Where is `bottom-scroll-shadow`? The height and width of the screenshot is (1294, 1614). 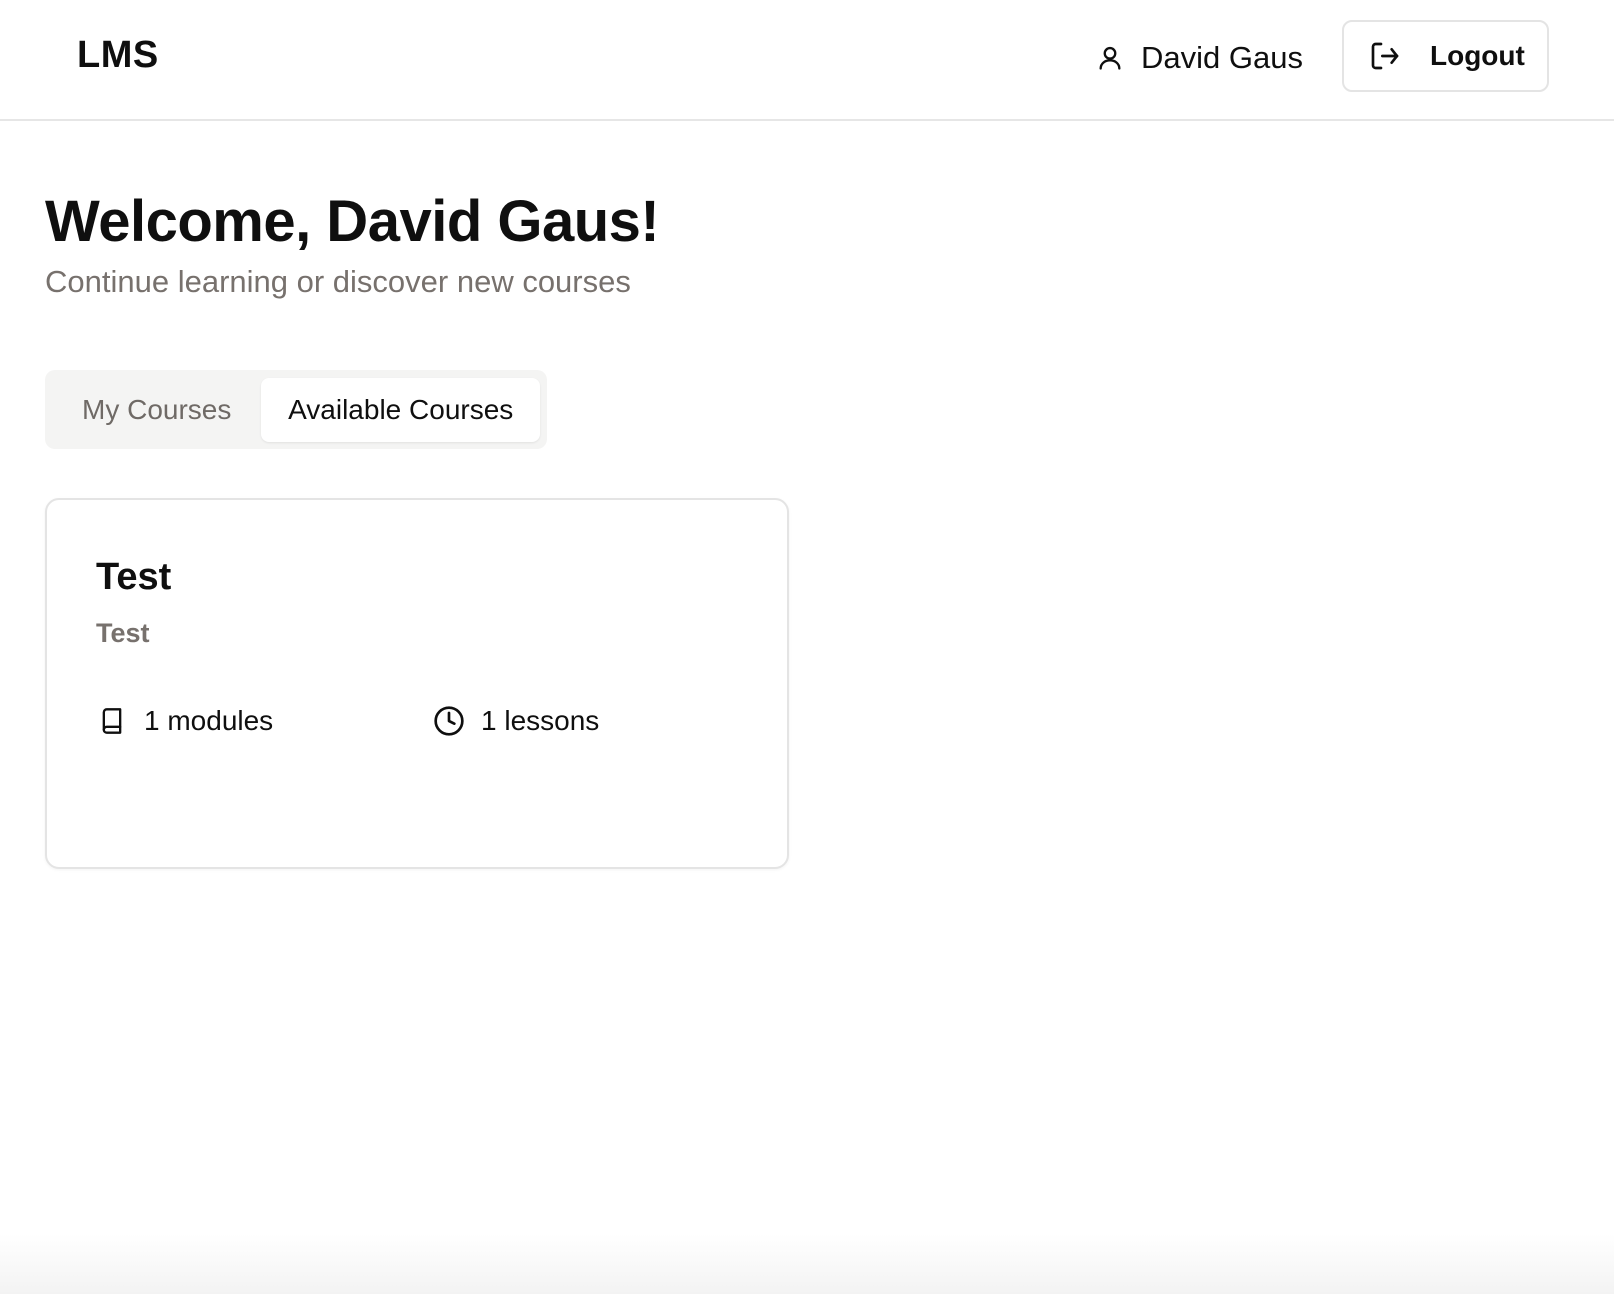
bottom-scroll-shadow is located at coordinates (807, 1264).